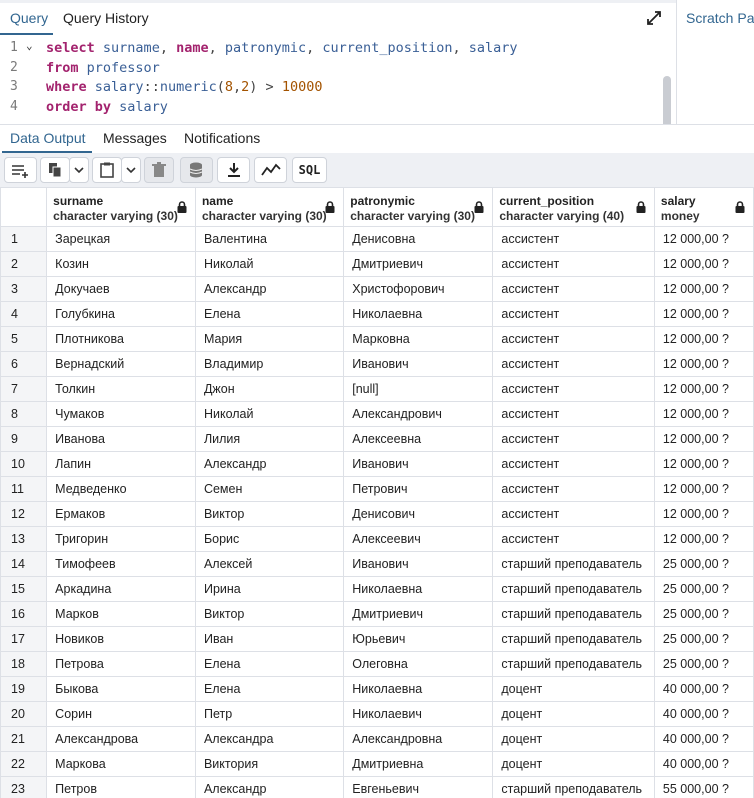 This screenshot has width=754, height=798. I want to click on add-row-button, so click(20, 170).